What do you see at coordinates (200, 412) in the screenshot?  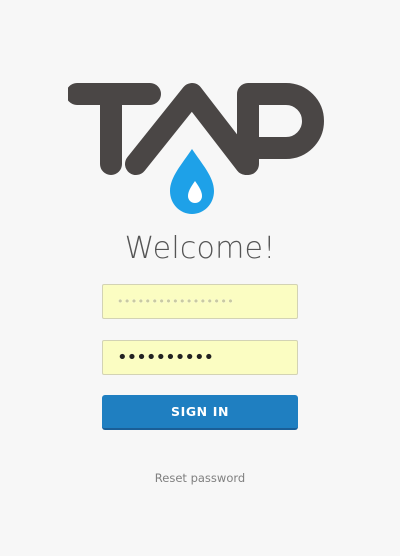 I see `sign-in-button: SIGN IN` at bounding box center [200, 412].